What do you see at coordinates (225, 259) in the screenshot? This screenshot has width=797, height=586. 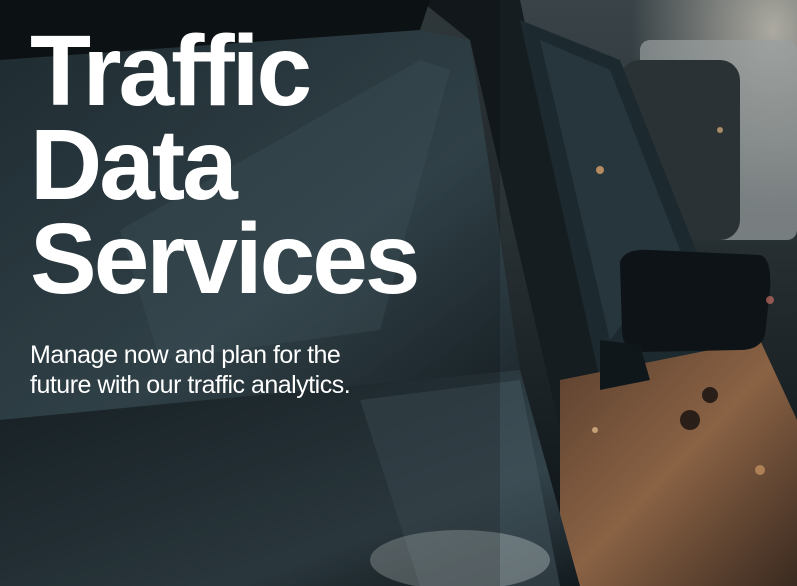 I see `title-line-services: Services` at bounding box center [225, 259].